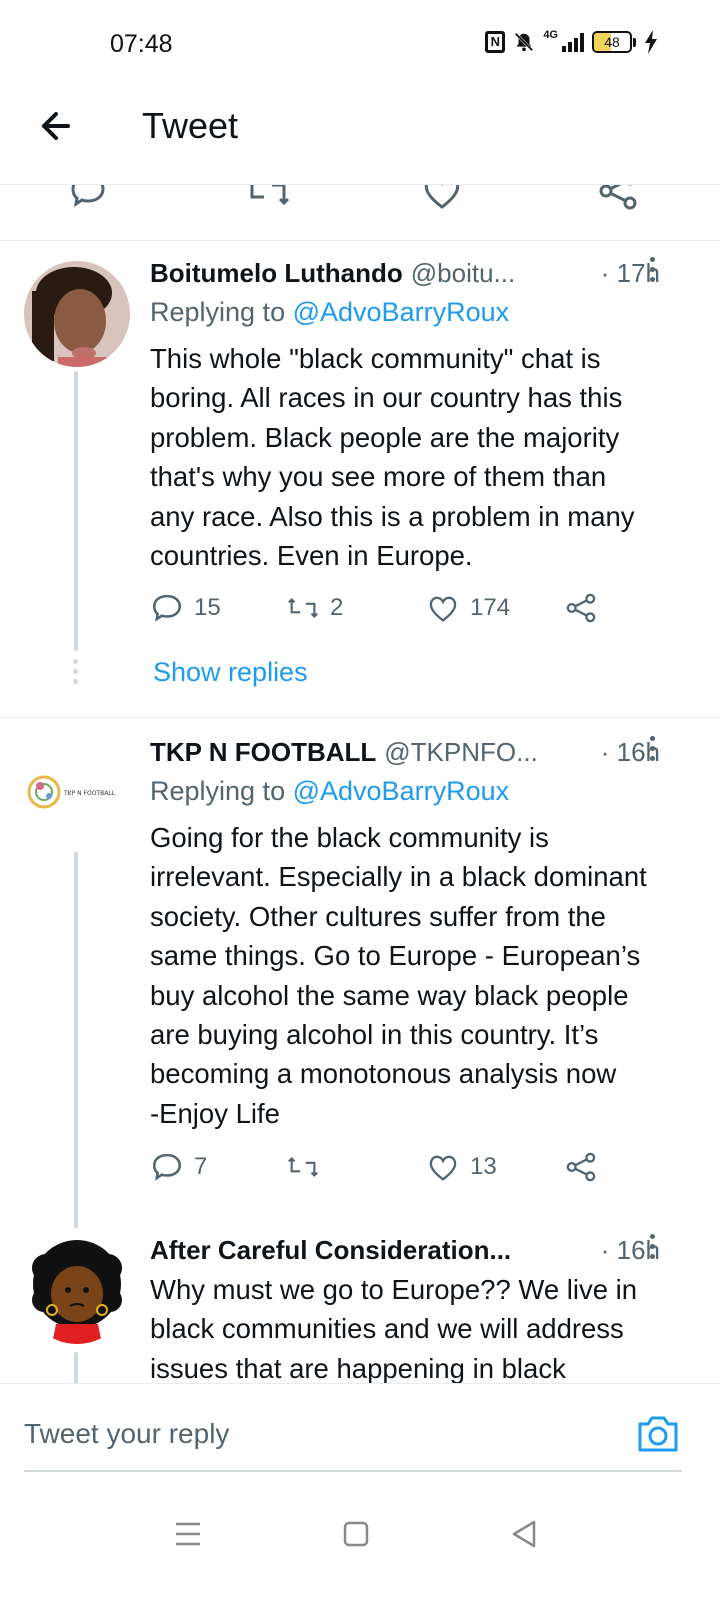 This screenshot has width=720, height=1600. What do you see at coordinates (378, 916) in the screenshot?
I see `tweet-text-line: society. Other cultures suffer from the` at bounding box center [378, 916].